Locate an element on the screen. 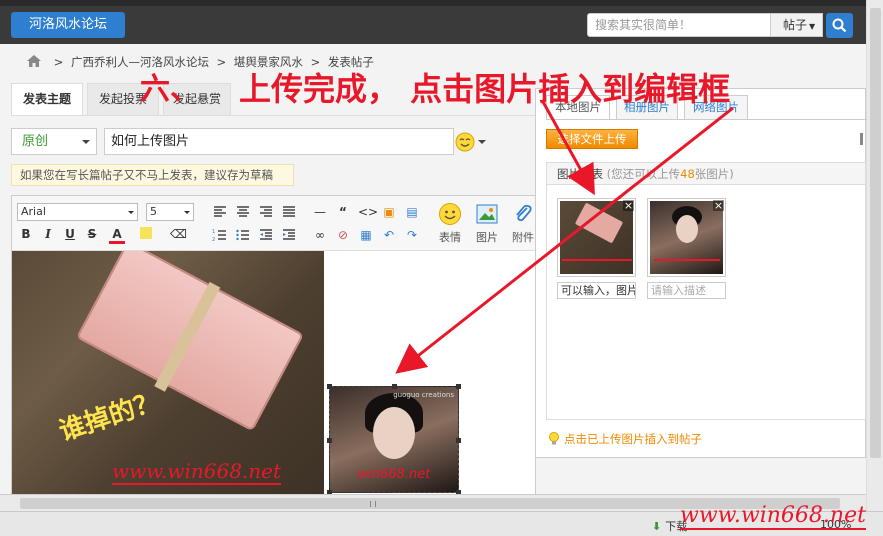  font-family-select: Arial is located at coordinates (77, 212).